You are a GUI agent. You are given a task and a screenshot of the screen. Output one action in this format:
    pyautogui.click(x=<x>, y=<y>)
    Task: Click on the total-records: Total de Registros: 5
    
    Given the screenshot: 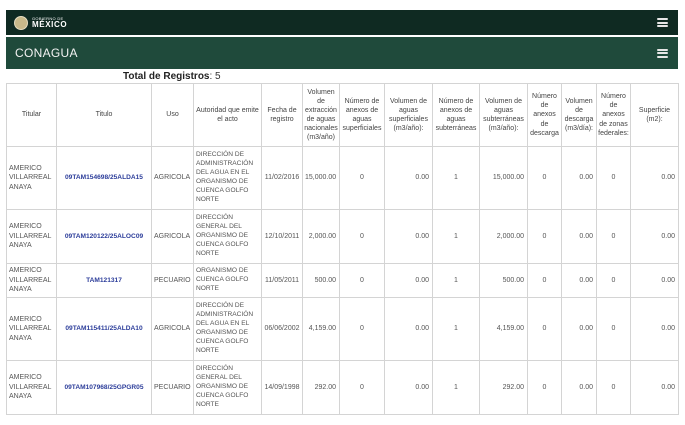 What is the action you would take?
    pyautogui.click(x=172, y=76)
    